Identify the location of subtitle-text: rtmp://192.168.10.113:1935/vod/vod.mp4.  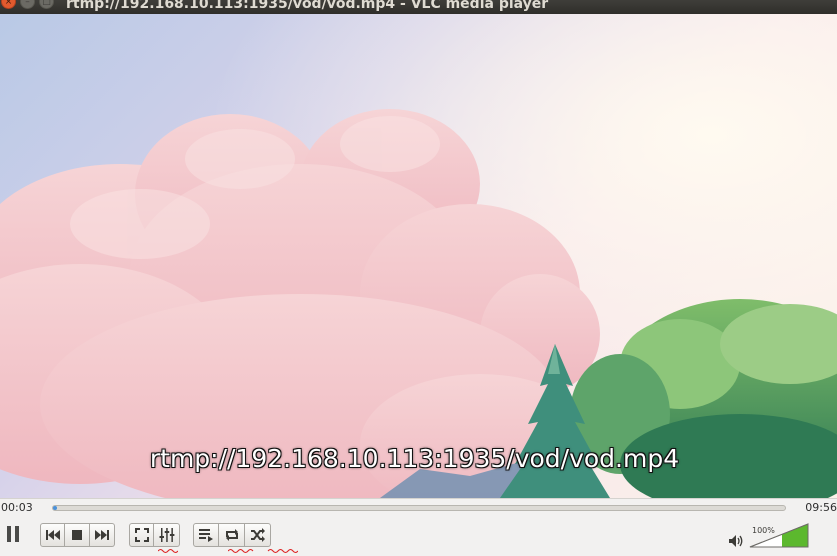
(414, 458).